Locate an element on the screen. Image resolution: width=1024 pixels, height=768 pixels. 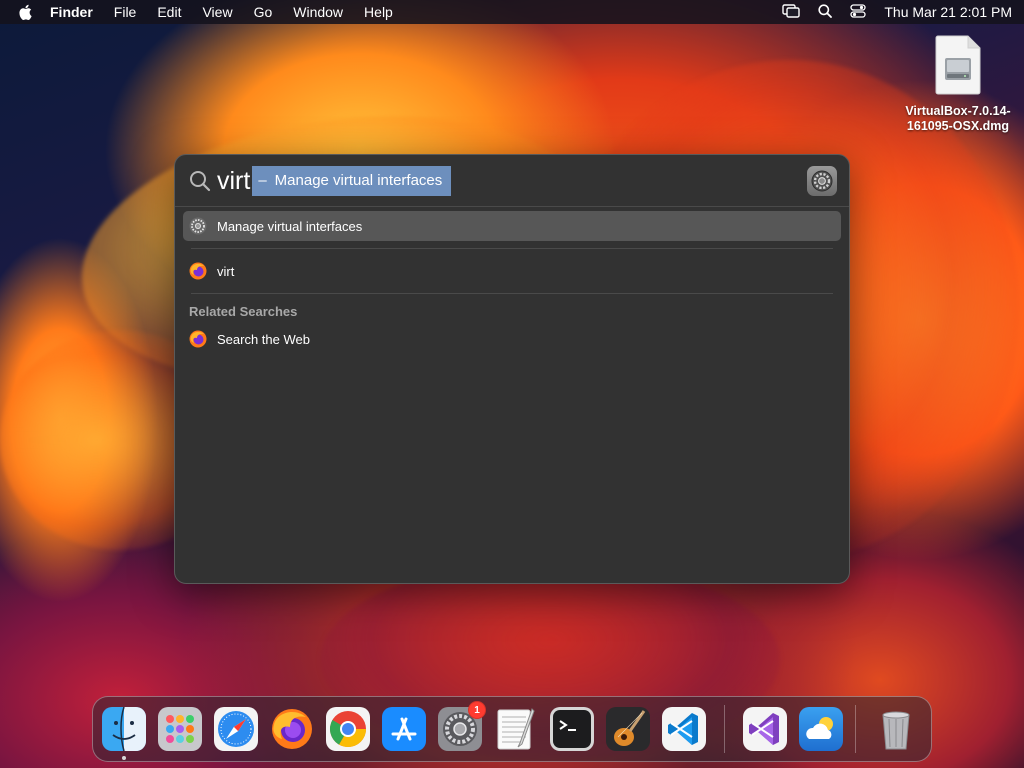
result-label: virt is located at coordinates (226, 271).